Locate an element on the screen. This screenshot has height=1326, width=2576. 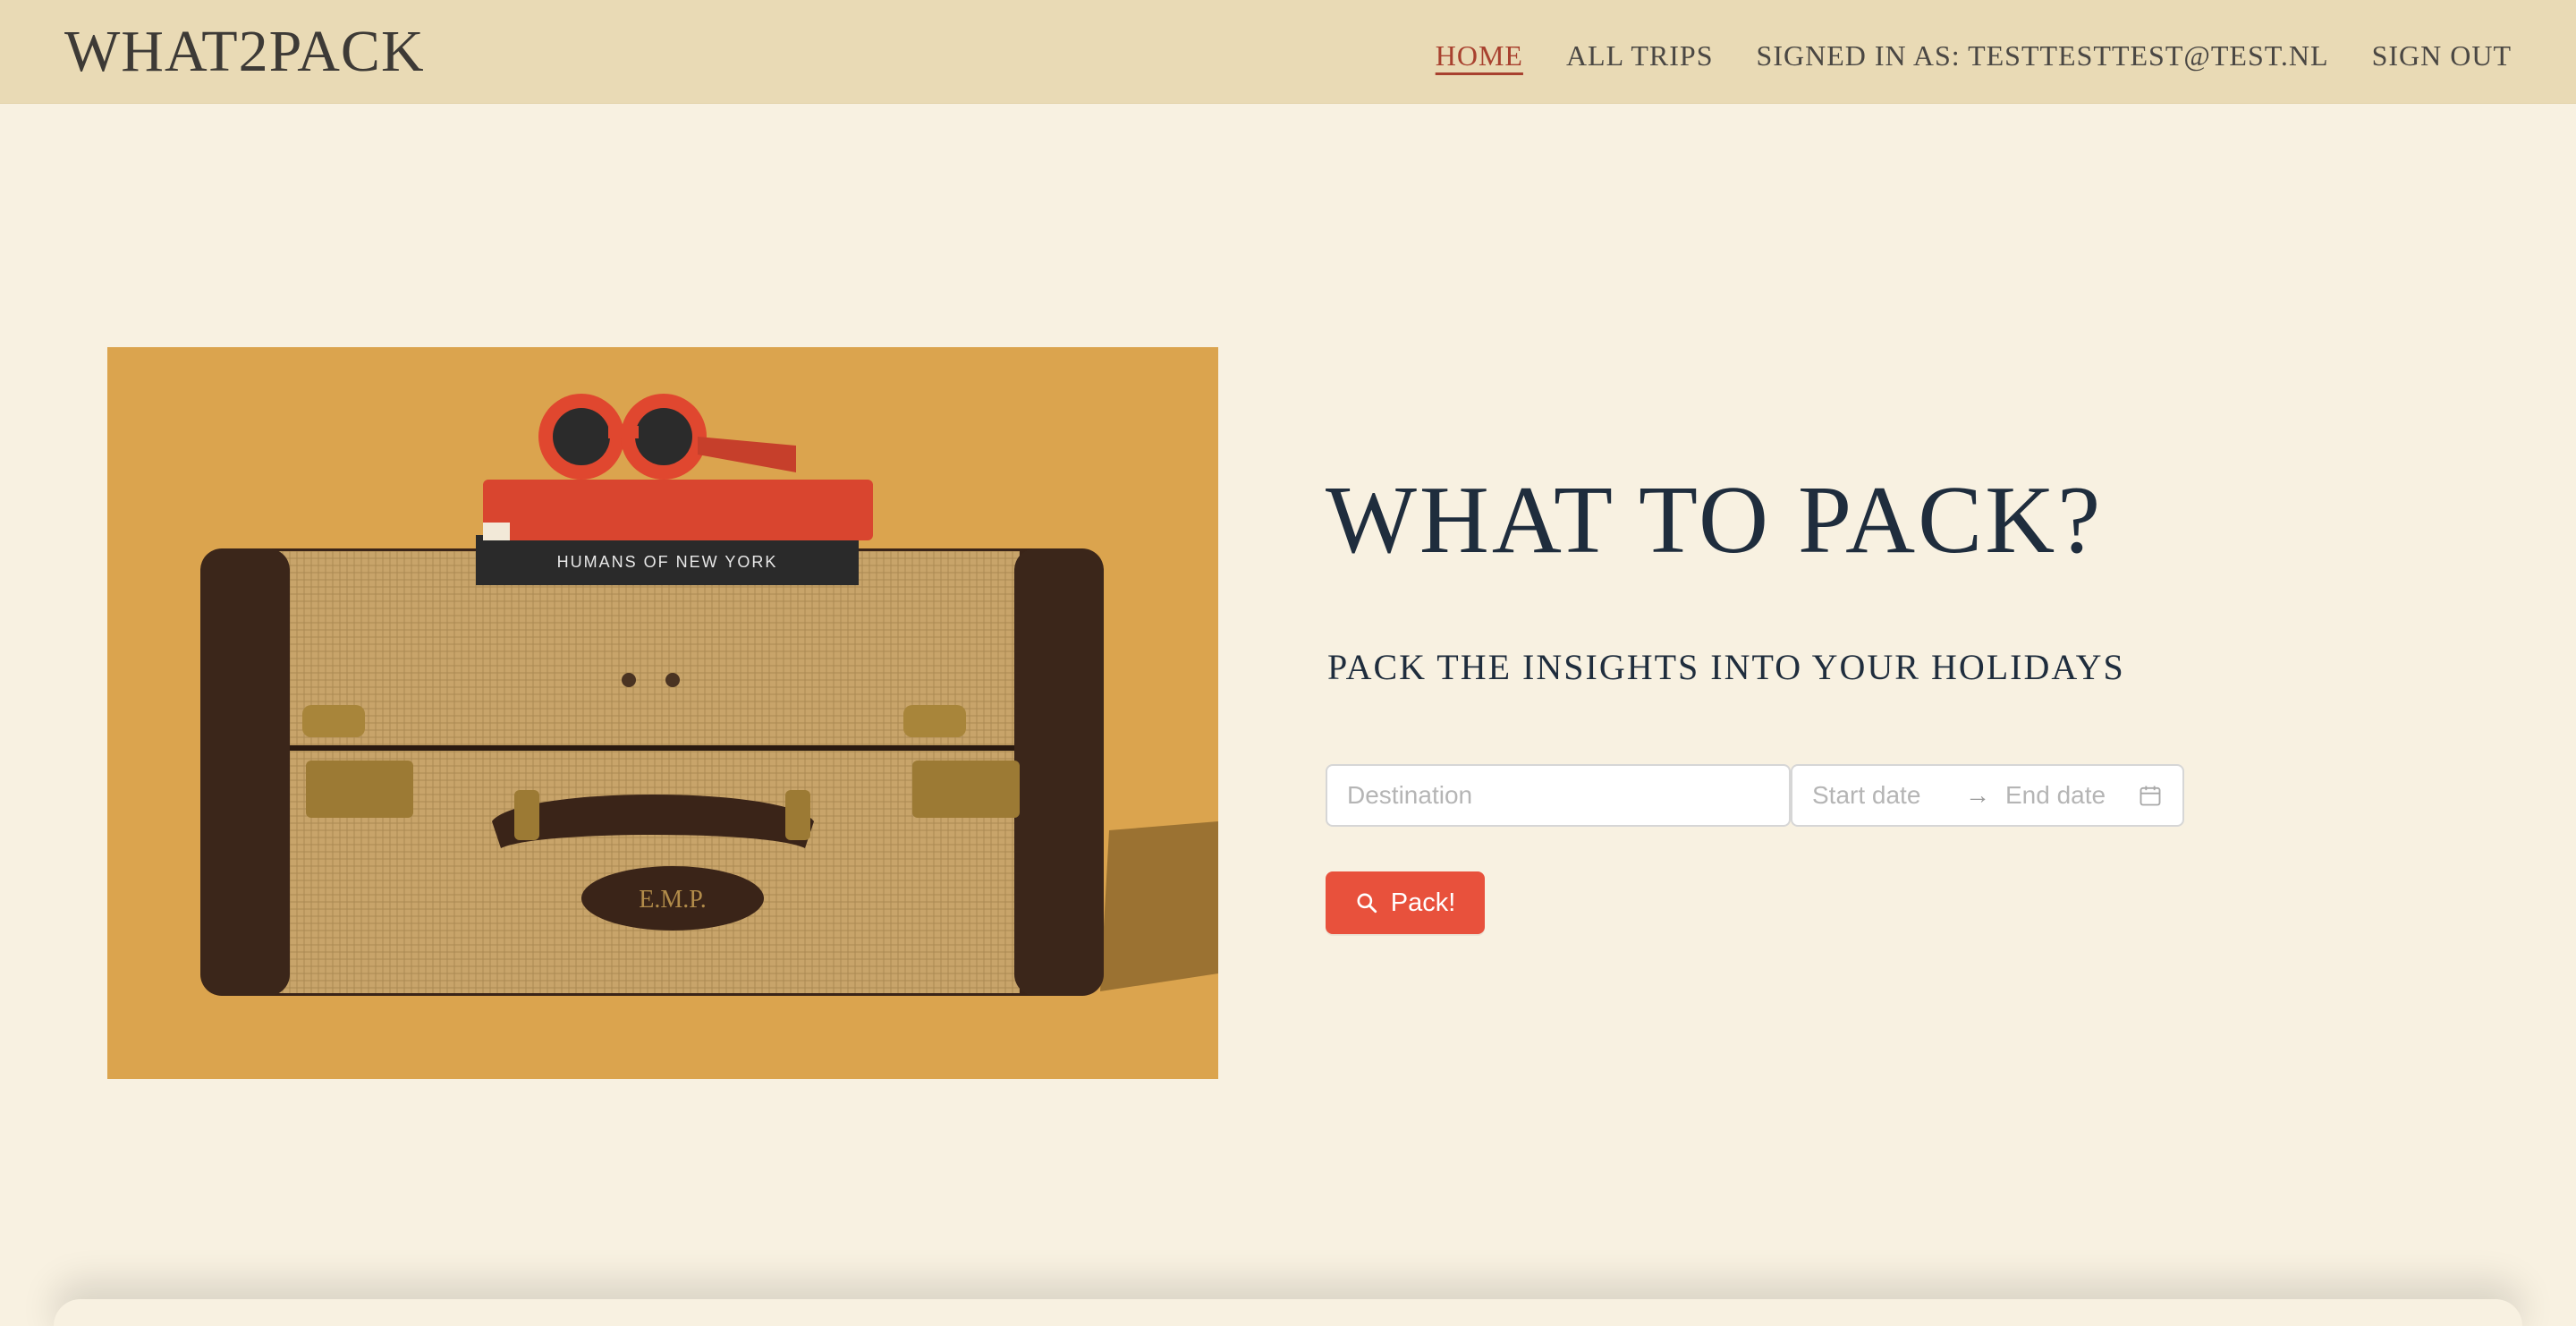
end-date-field: End date is located at coordinates (2069, 795).